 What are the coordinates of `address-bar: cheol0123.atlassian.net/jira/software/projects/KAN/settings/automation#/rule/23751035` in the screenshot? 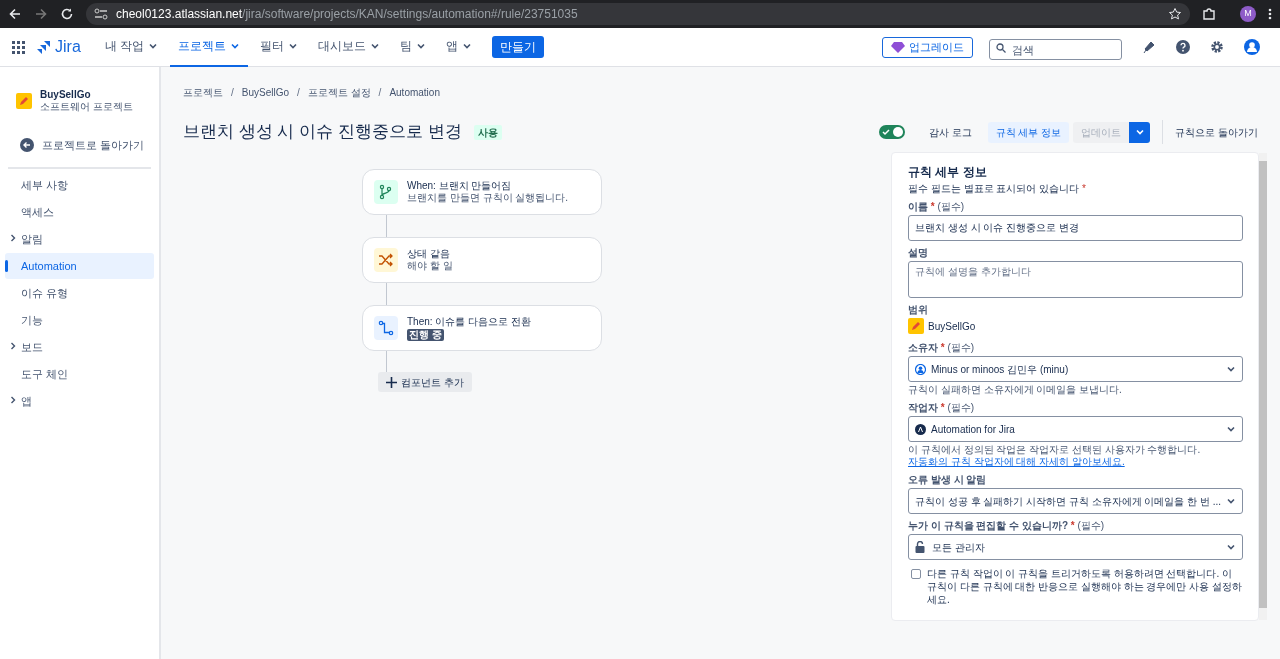 It's located at (638, 14).